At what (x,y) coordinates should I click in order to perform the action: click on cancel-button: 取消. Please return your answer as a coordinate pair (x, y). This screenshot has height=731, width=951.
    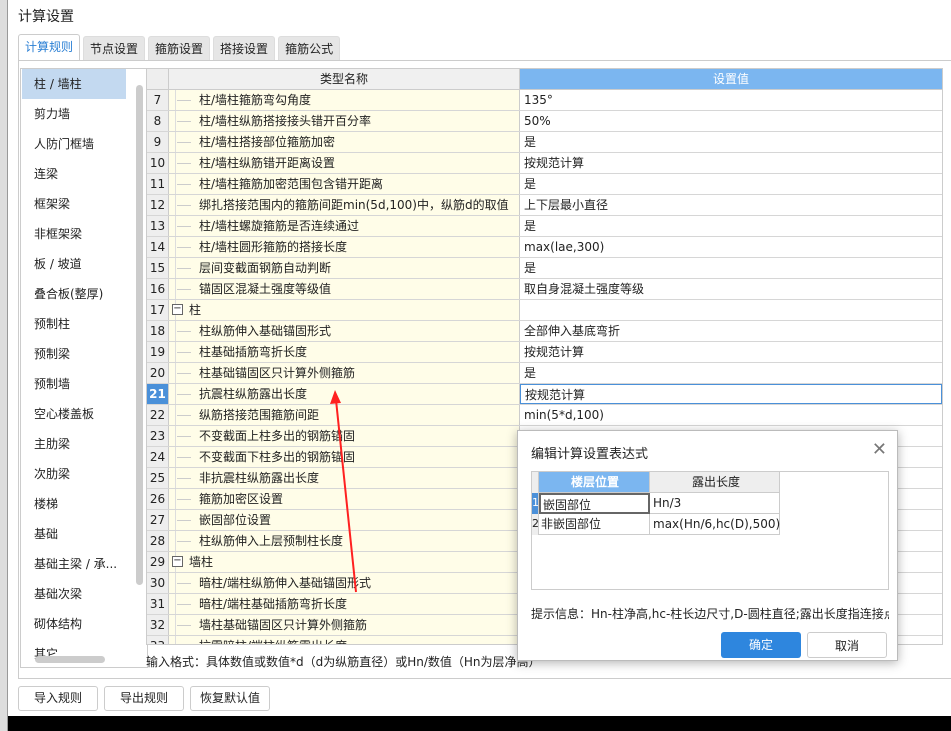
    Looking at the image, I should click on (847, 645).